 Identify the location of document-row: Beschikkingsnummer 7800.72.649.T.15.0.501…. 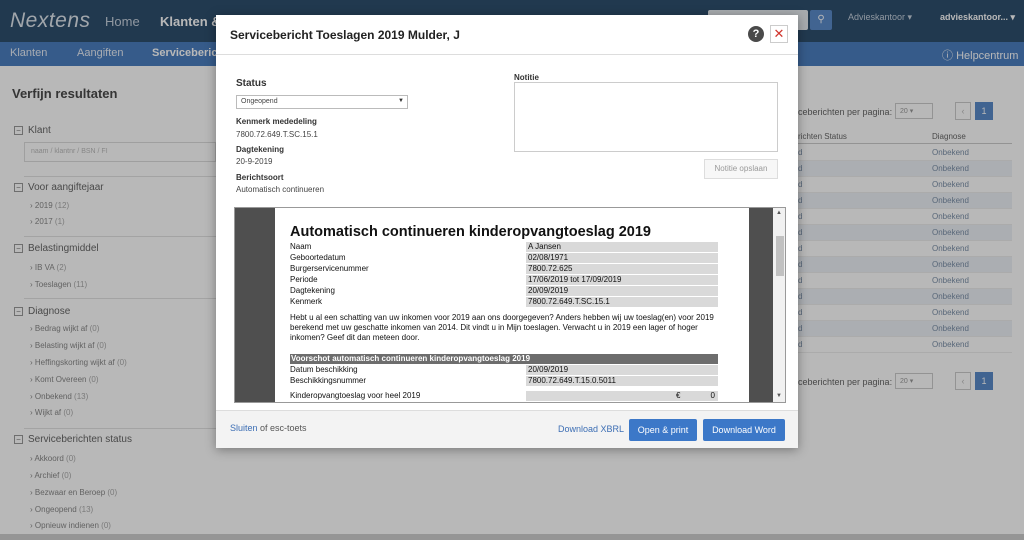
(504, 381).